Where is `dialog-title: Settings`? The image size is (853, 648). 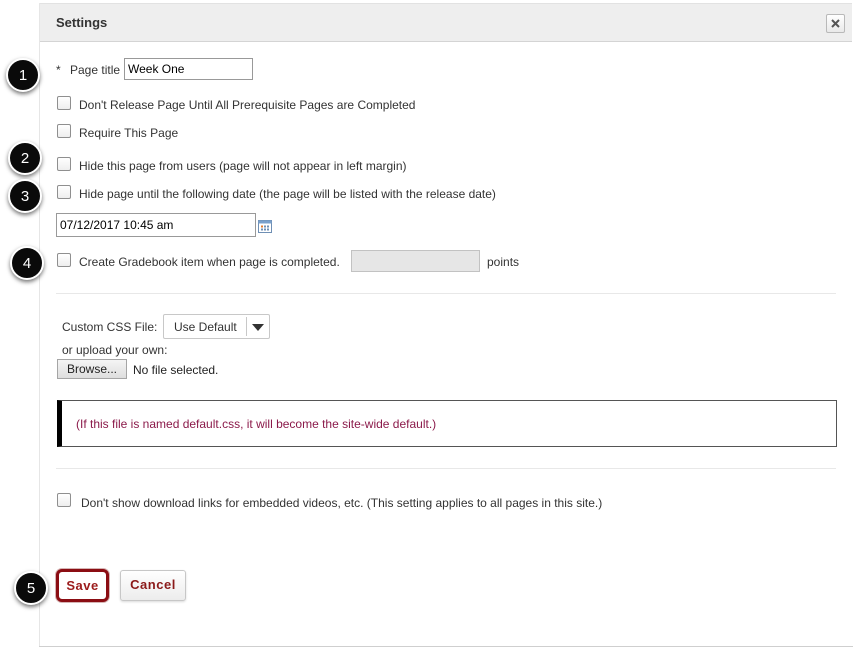
dialog-title: Settings is located at coordinates (82, 22).